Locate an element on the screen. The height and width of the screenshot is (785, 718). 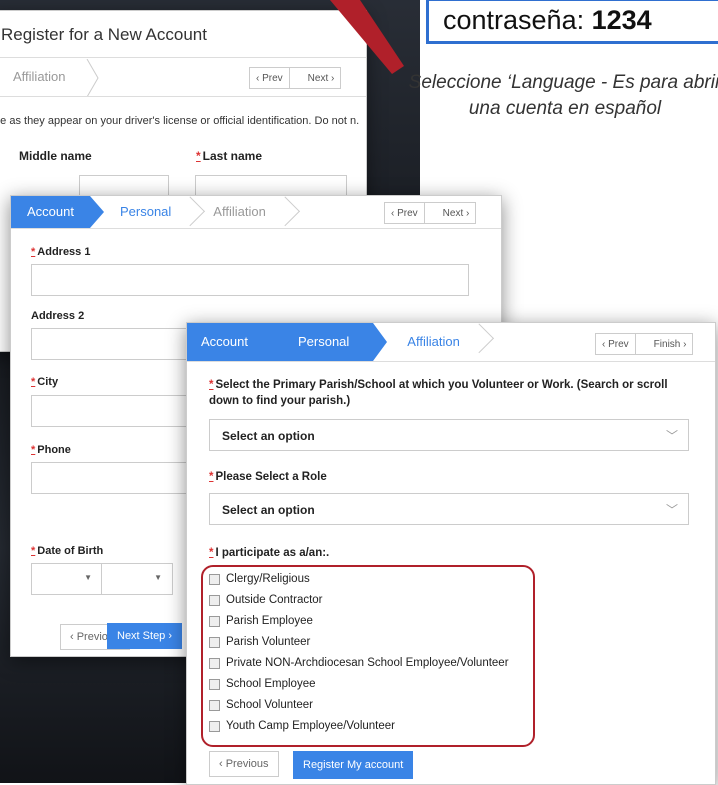
role-label: * Please Select a Role is located at coordinates (454, 477).